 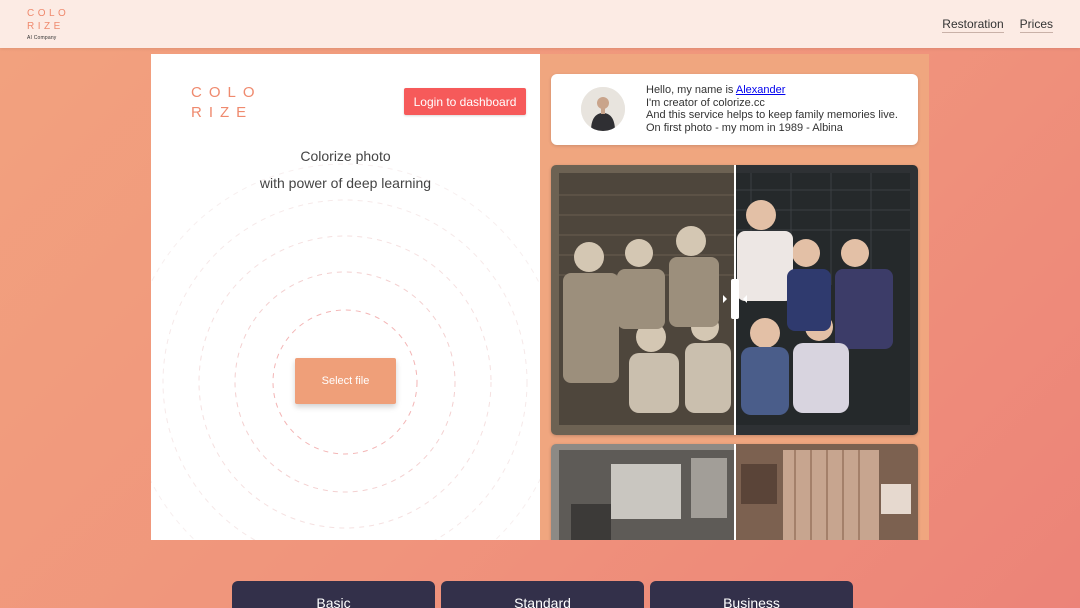 I want to click on creator-line-4: On first photo - my mom in 1989 - Albina, so click(x=744, y=127).